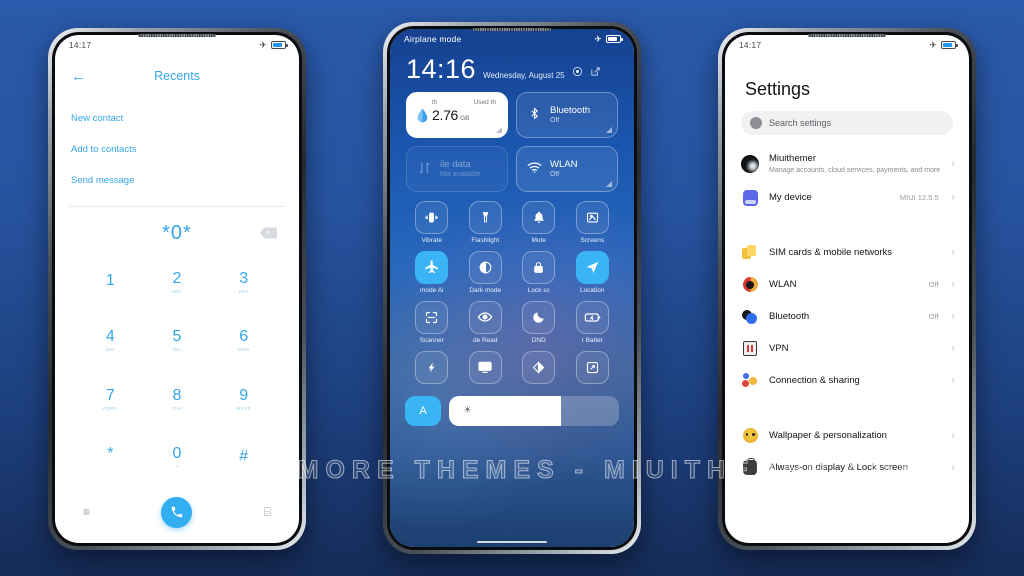  What do you see at coordinates (177, 399) in the screenshot?
I see `dialpad-key: 8 TUV` at bounding box center [177, 399].